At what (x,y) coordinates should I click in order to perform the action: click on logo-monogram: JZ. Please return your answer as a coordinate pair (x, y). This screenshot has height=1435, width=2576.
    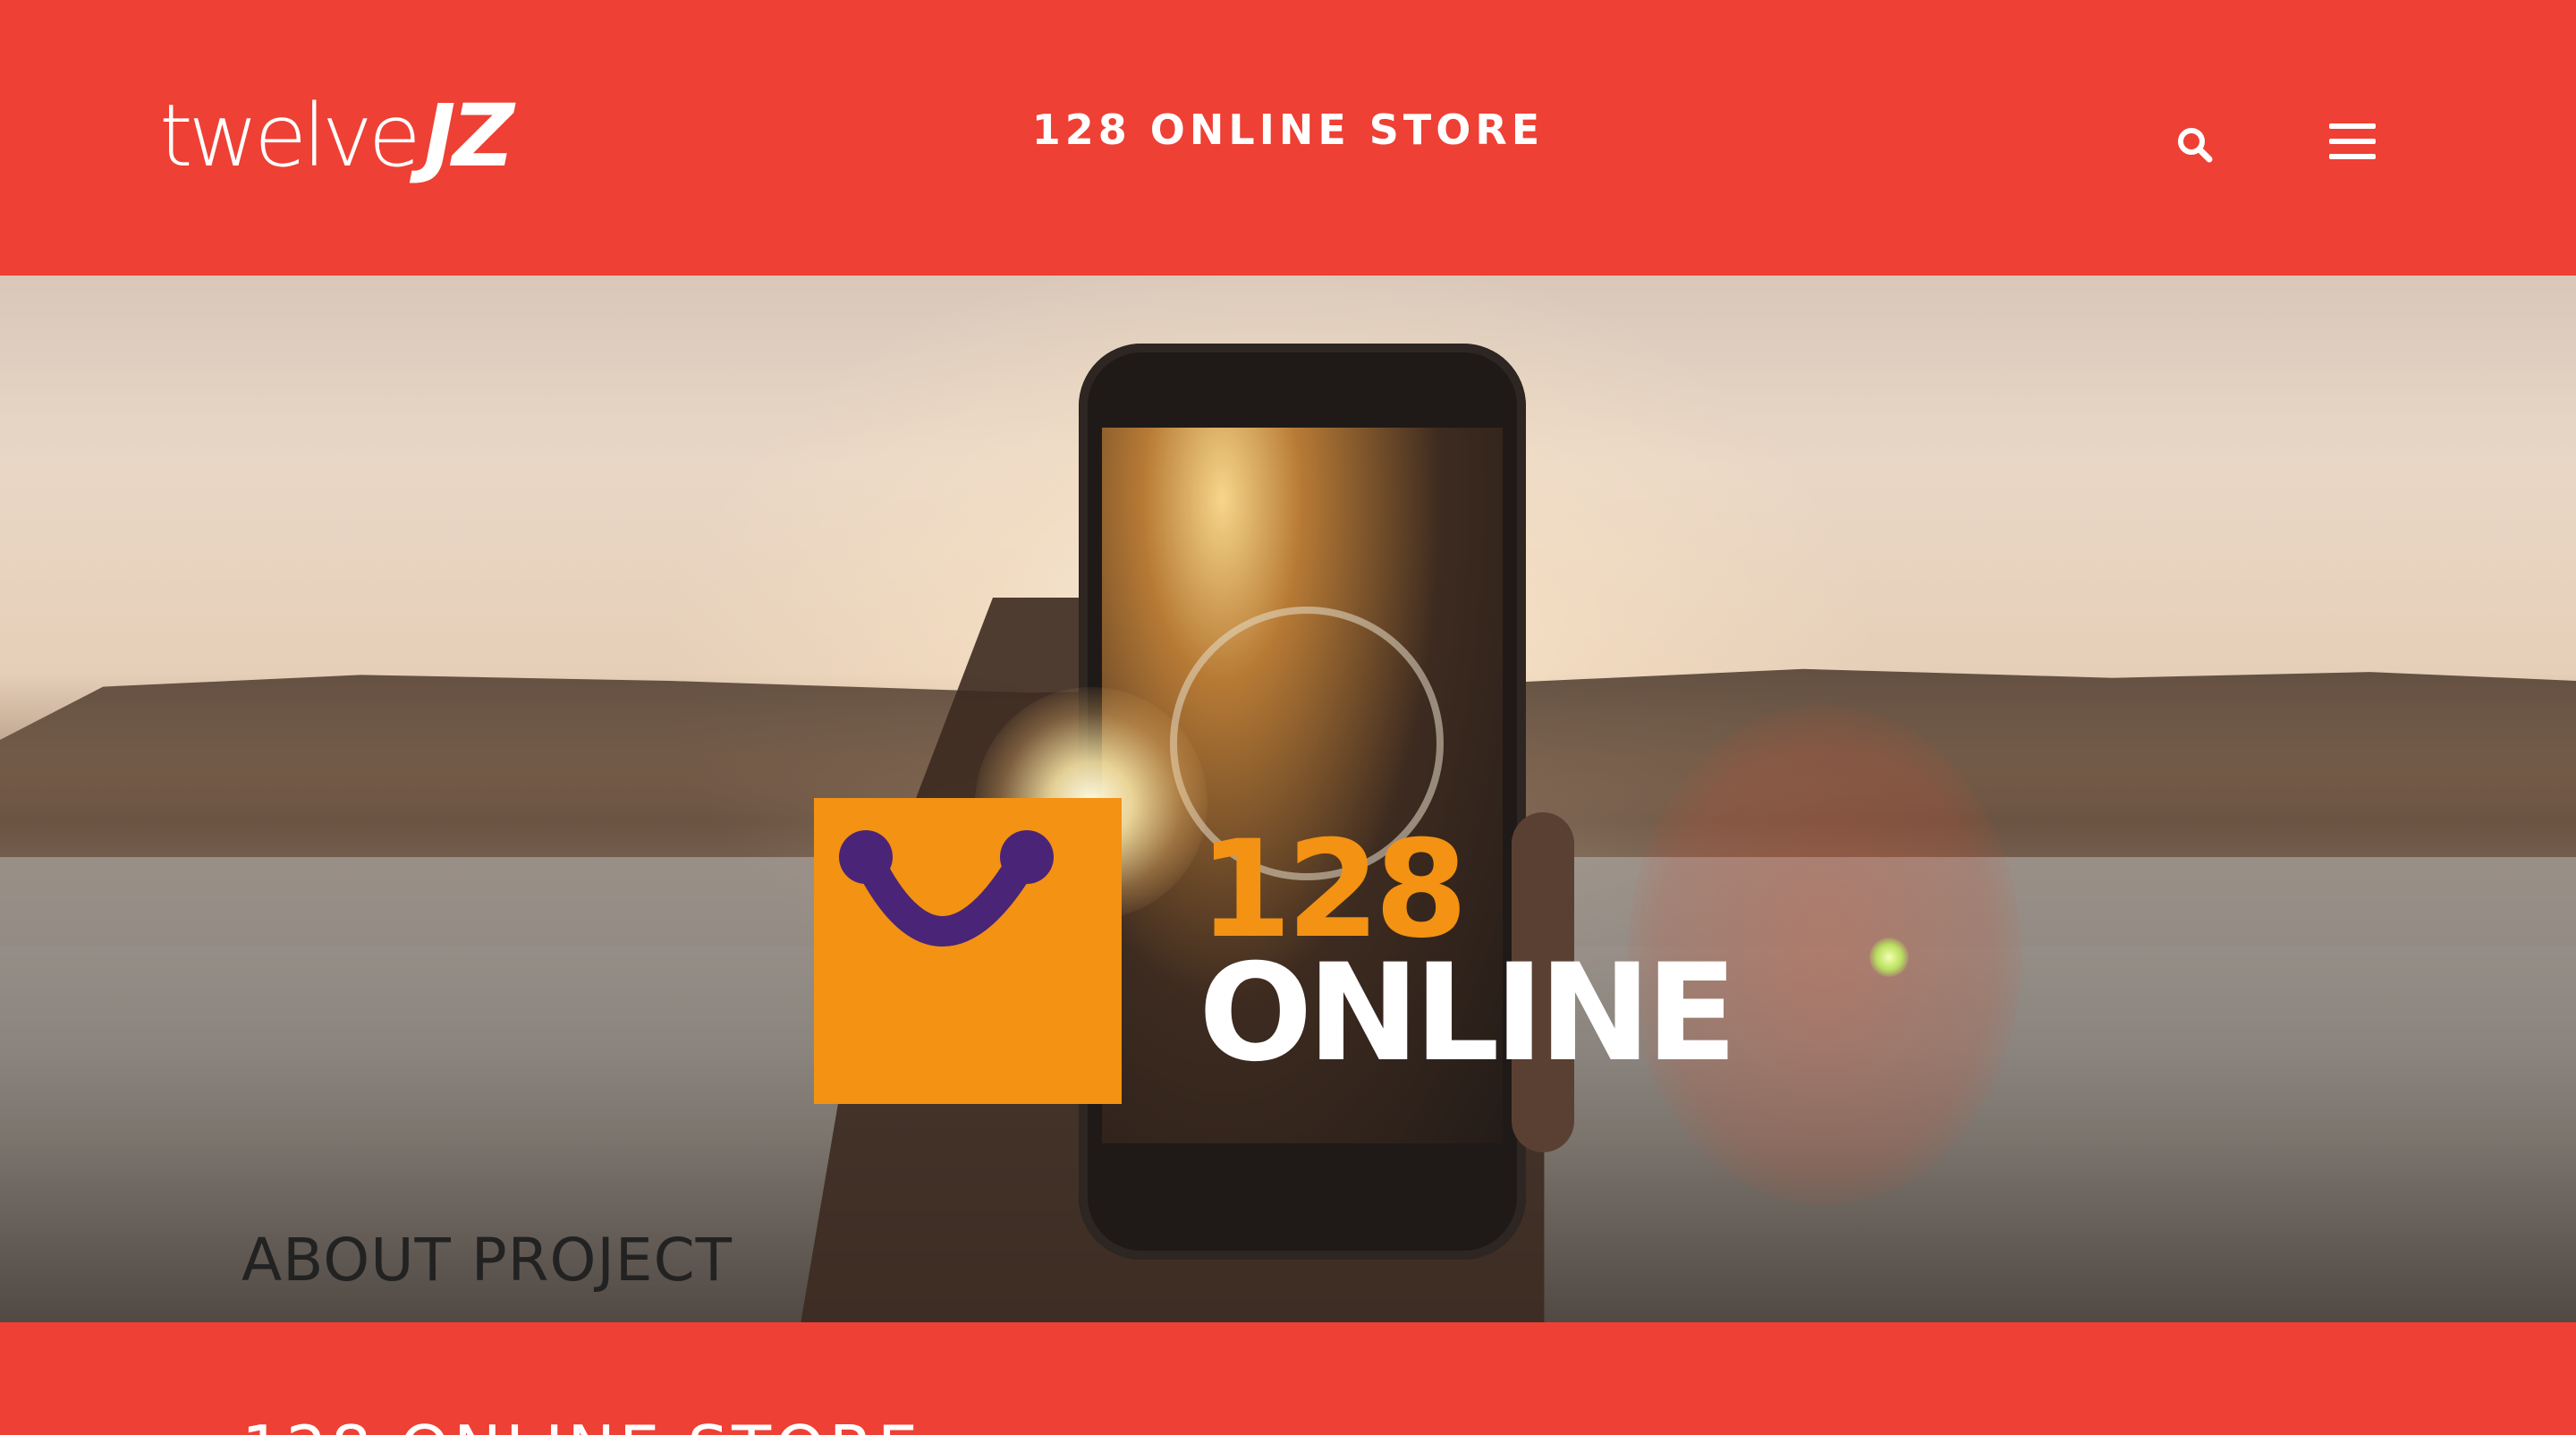
    Looking at the image, I should click on (468, 136).